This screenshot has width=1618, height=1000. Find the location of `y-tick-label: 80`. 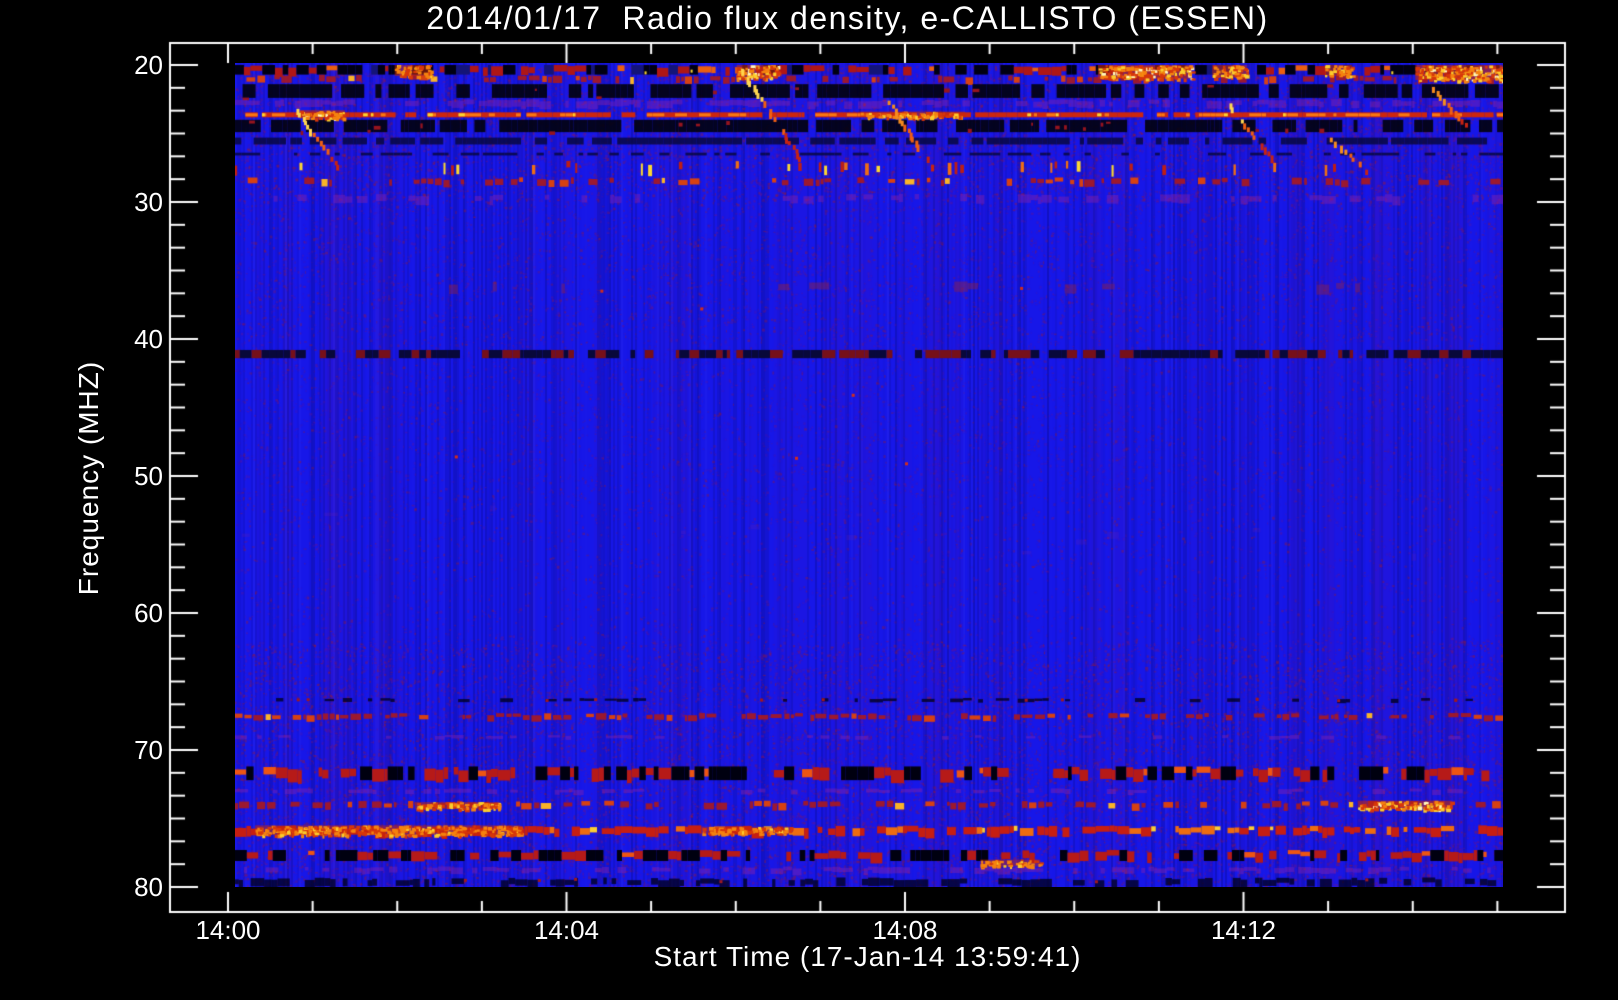

y-tick-label: 80 is located at coordinates (148, 887).